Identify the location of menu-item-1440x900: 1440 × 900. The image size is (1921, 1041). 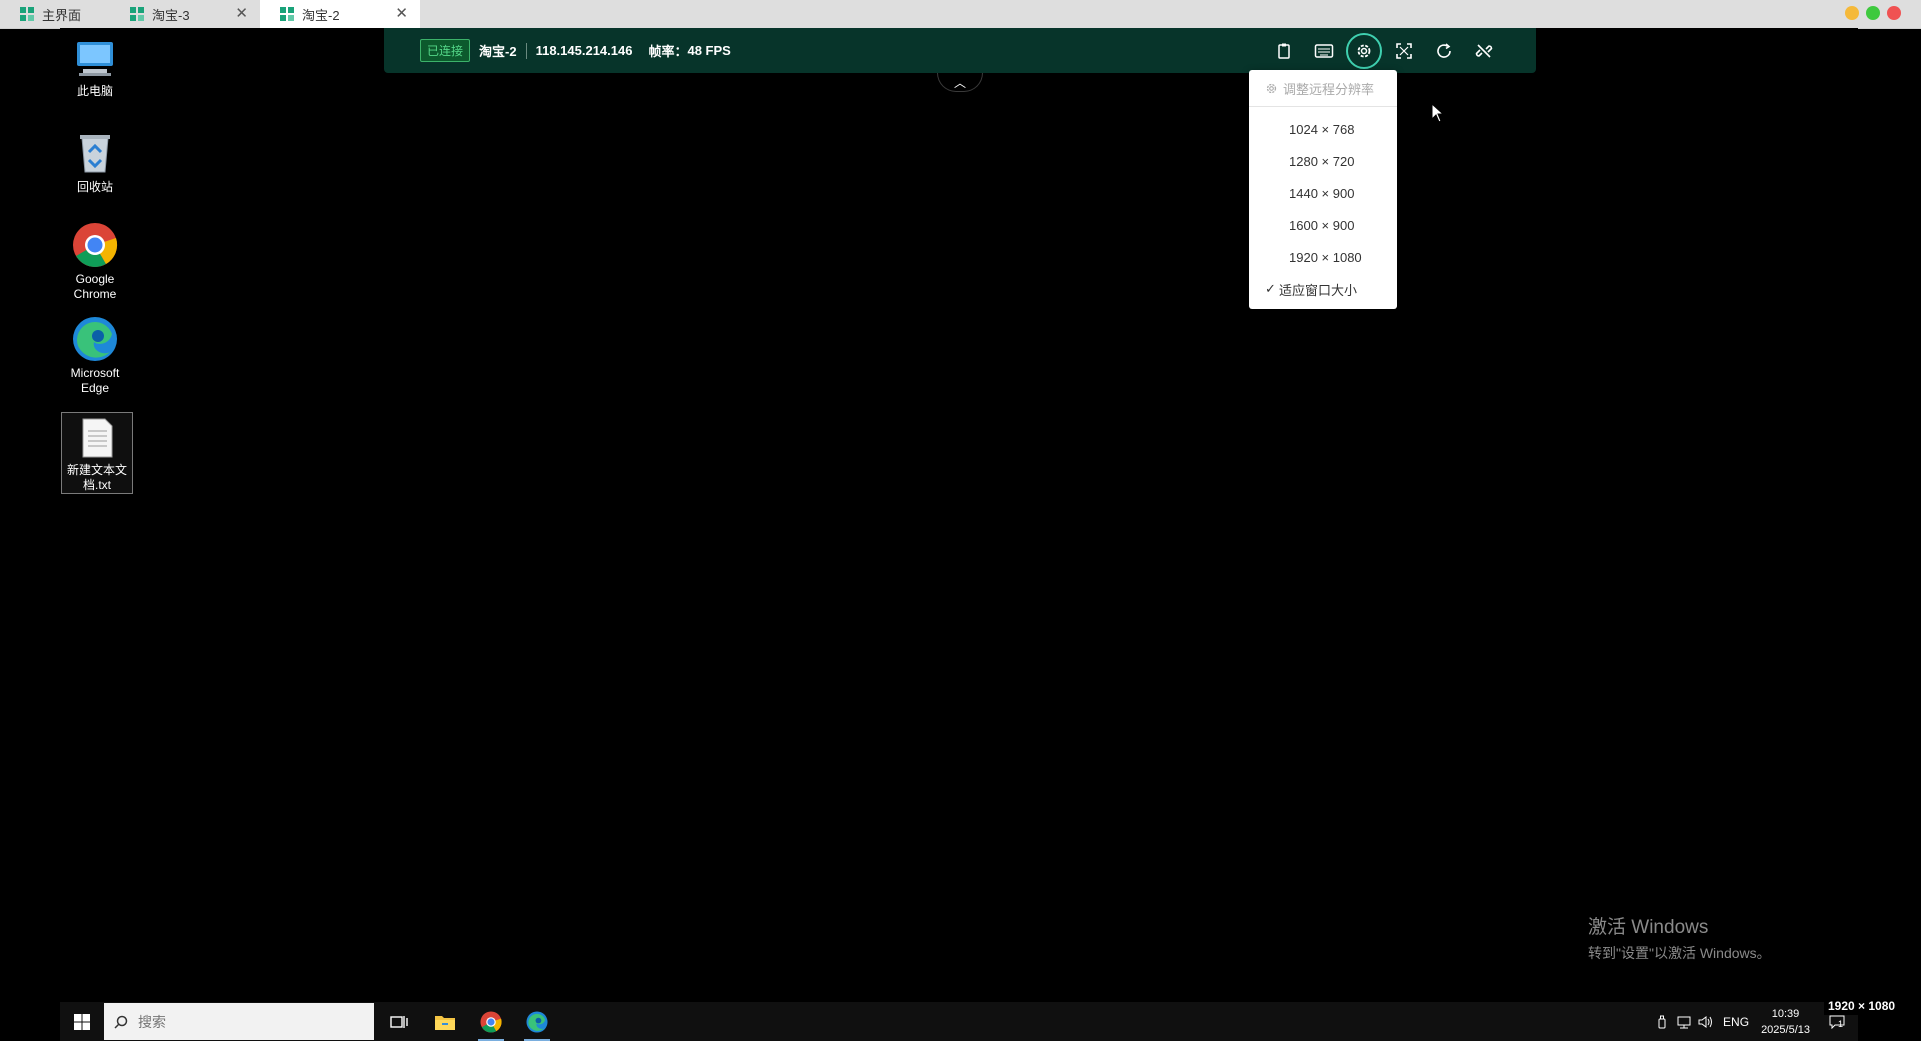
(1323, 193).